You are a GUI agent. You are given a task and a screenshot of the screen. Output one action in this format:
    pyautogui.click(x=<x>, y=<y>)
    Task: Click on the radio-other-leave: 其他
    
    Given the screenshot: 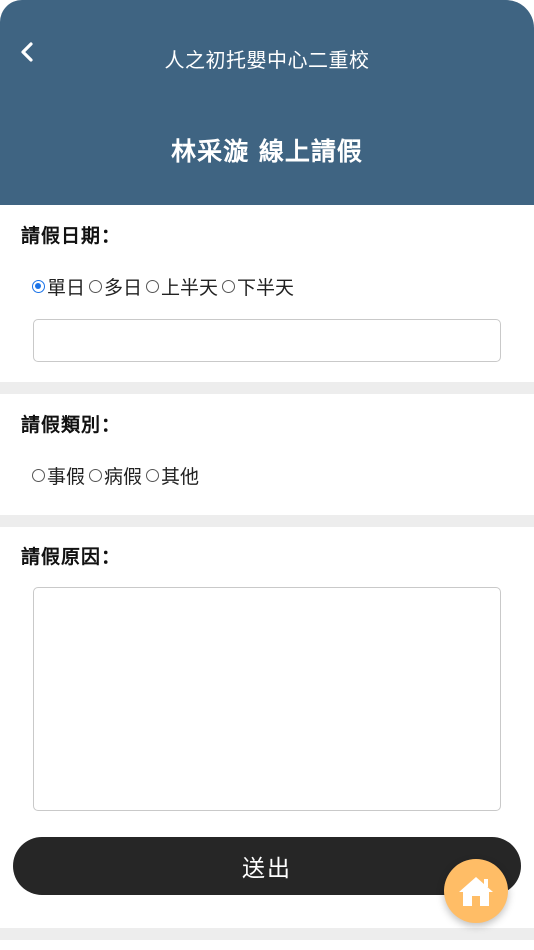 What is the action you would take?
    pyautogui.click(x=172, y=475)
    